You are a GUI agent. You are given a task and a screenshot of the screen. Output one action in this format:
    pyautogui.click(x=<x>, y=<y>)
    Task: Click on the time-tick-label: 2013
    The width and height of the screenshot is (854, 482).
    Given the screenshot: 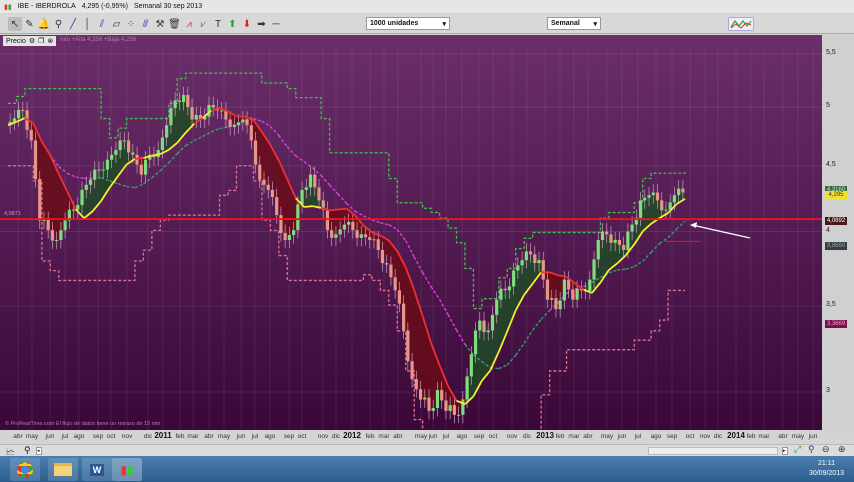 What is the action you would take?
    pyautogui.click(x=545, y=435)
    